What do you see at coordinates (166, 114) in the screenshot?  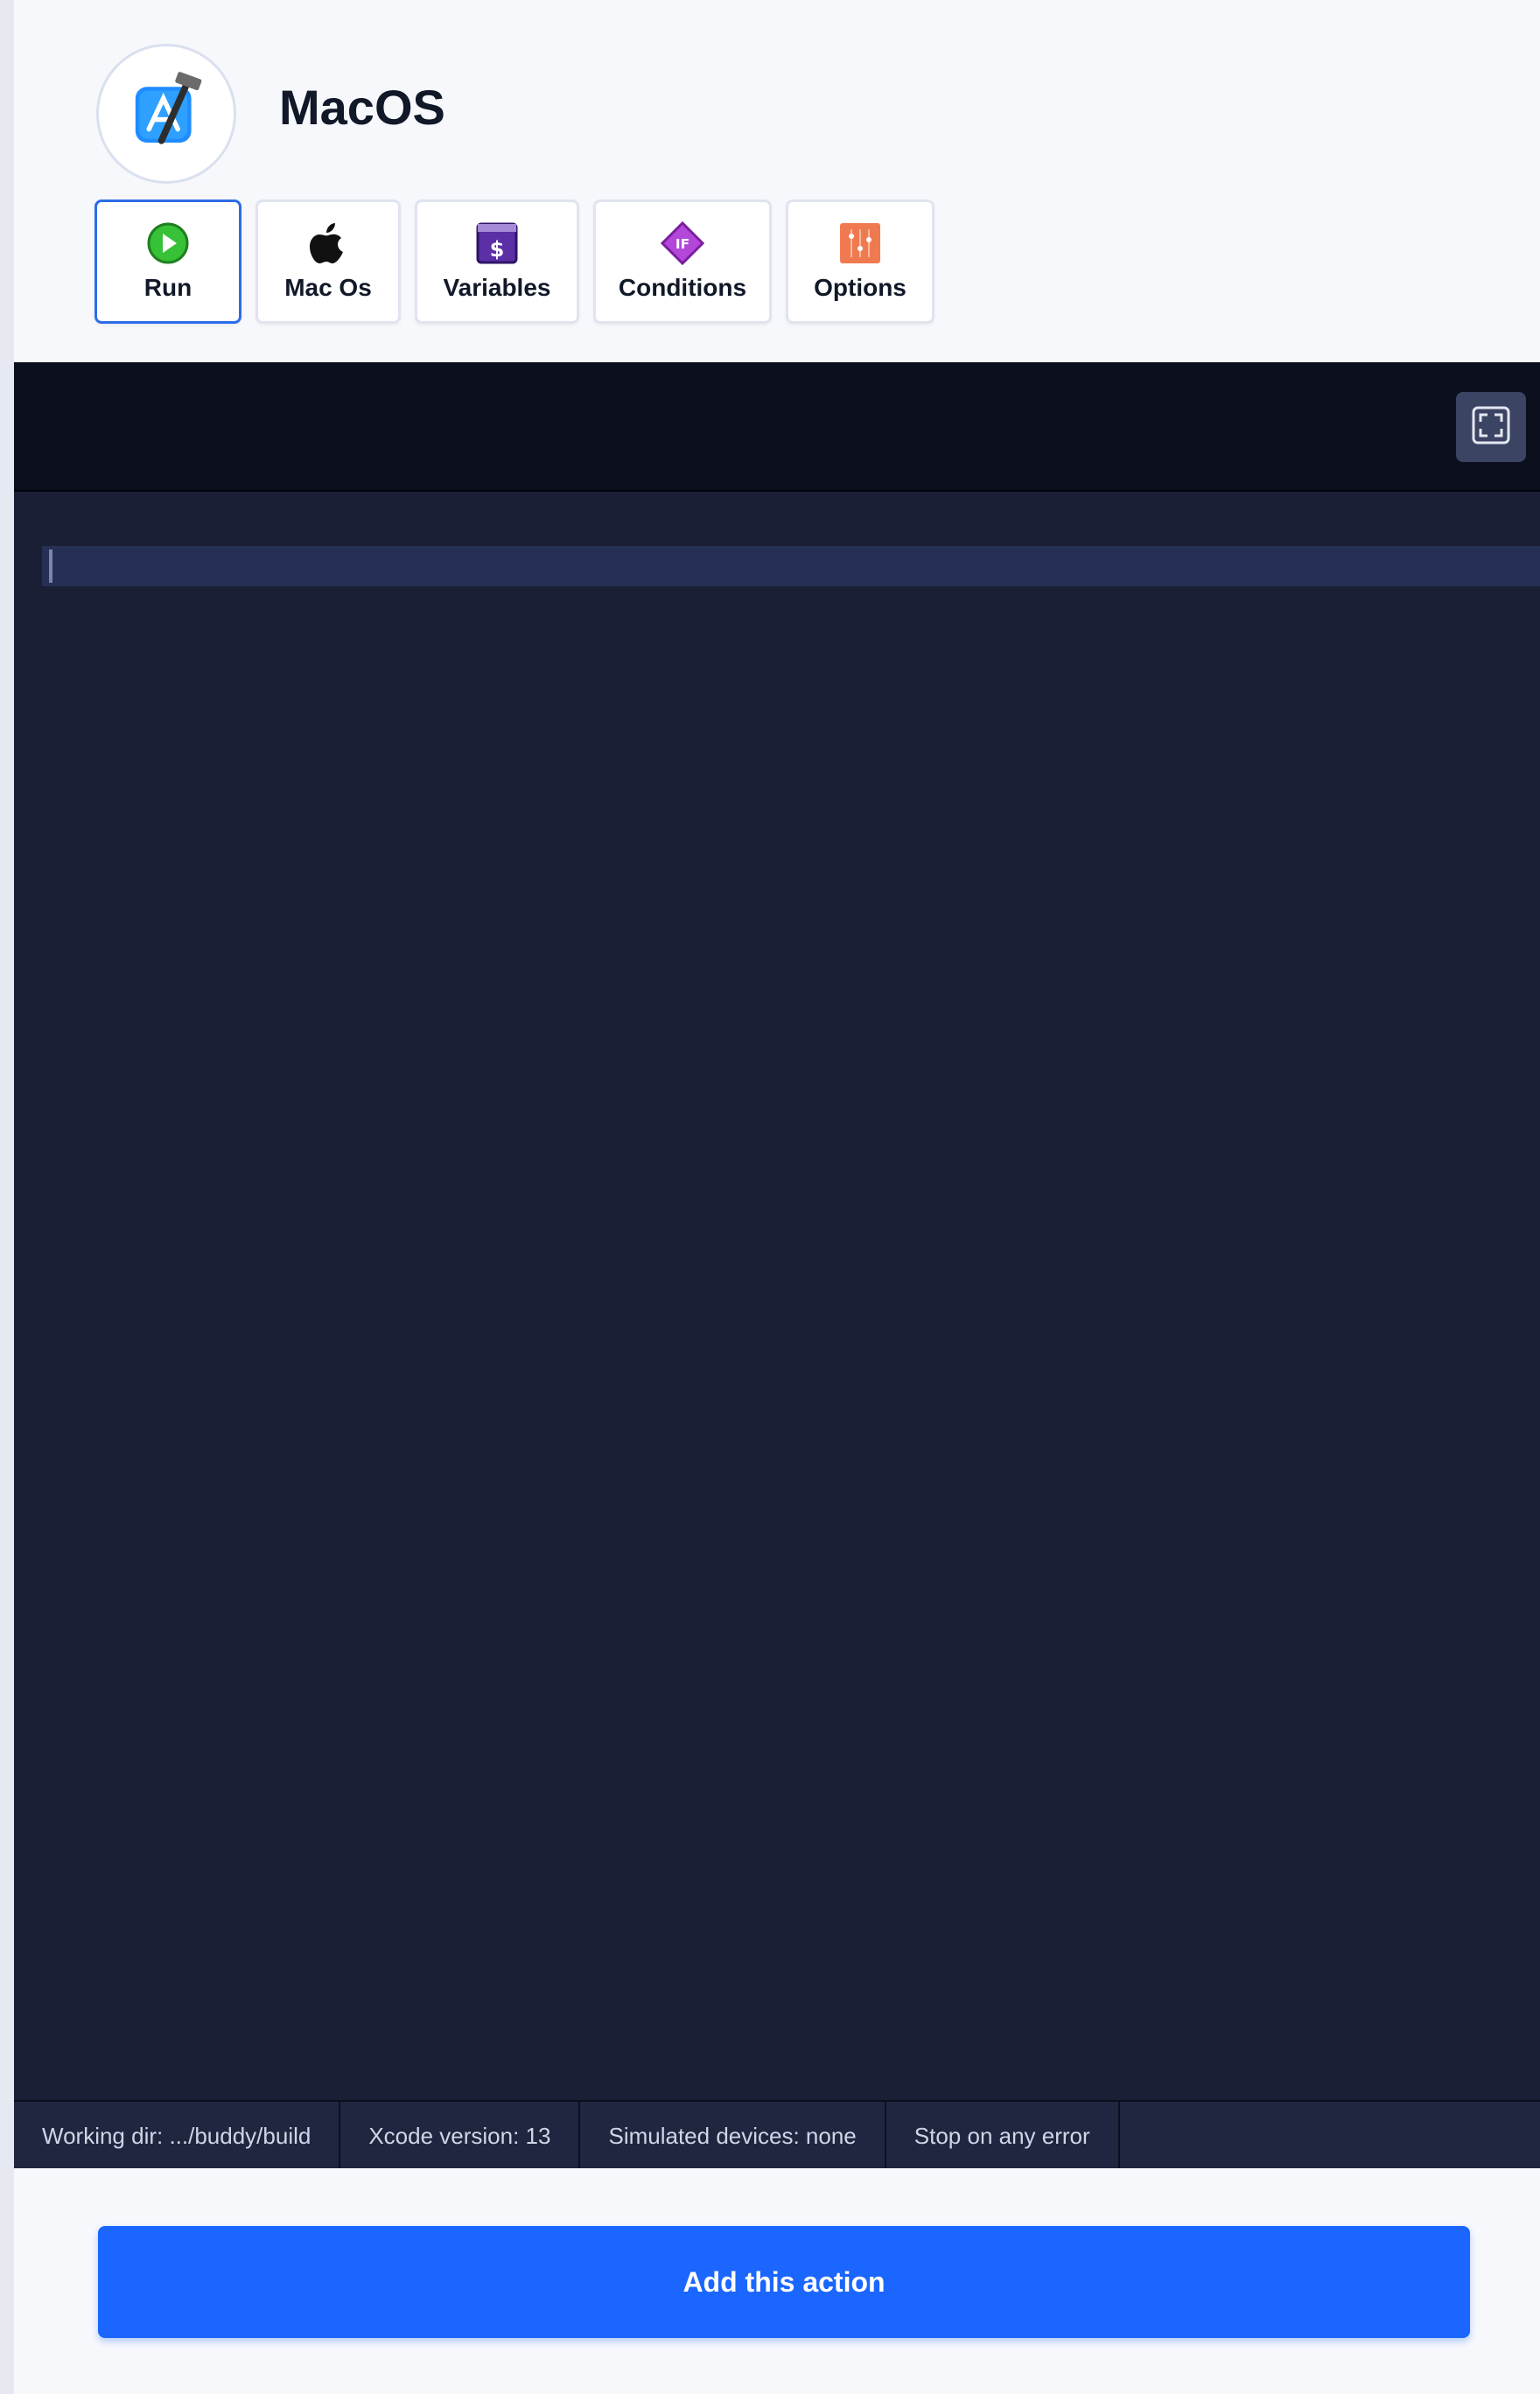 I see `xcode-hammer-gear-icon` at bounding box center [166, 114].